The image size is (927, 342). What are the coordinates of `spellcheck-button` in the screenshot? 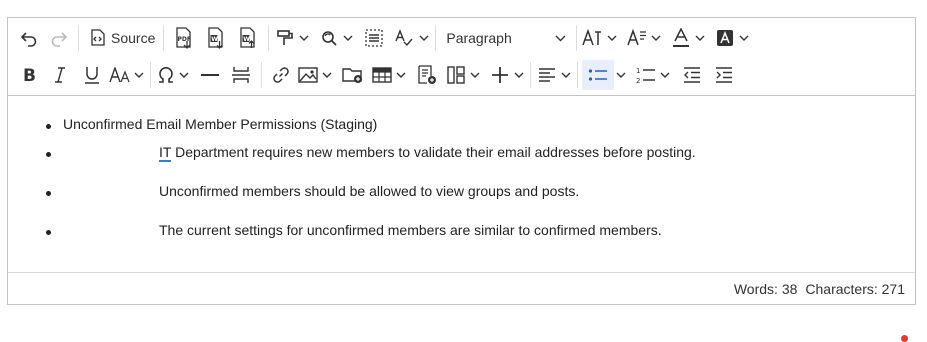 It's located at (404, 38).